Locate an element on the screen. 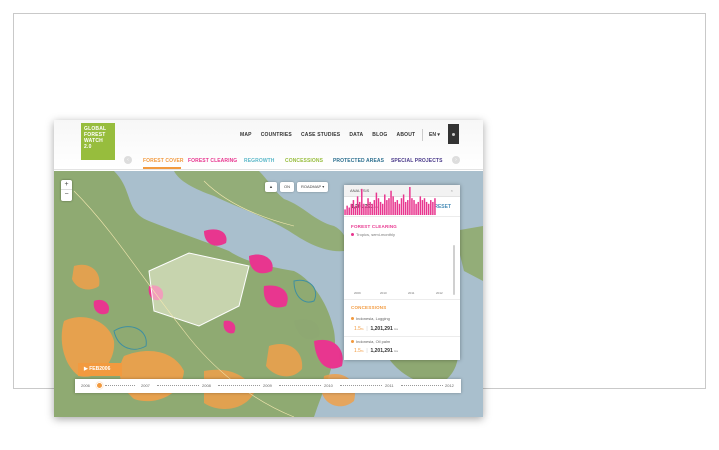 Image resolution: width=719 pixels, height=450 pixels. timeline-year: 2010 is located at coordinates (328, 385).